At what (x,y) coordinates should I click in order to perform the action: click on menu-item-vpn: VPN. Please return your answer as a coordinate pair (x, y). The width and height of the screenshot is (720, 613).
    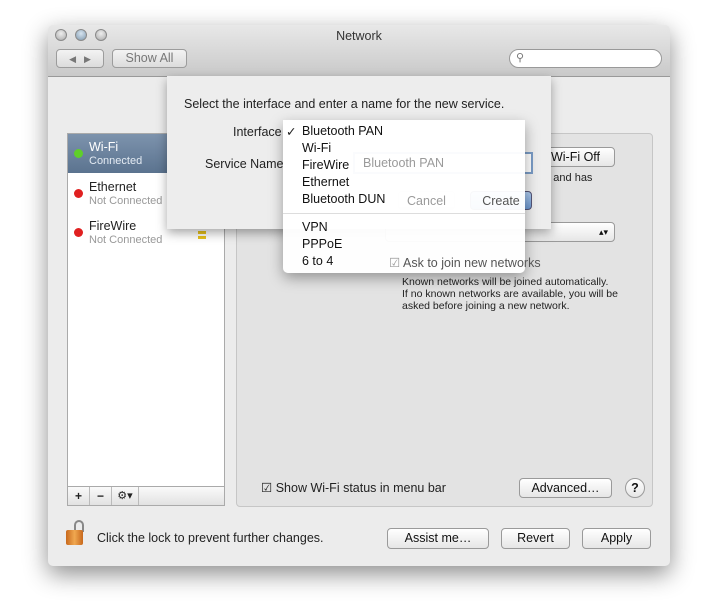
    Looking at the image, I should click on (315, 227).